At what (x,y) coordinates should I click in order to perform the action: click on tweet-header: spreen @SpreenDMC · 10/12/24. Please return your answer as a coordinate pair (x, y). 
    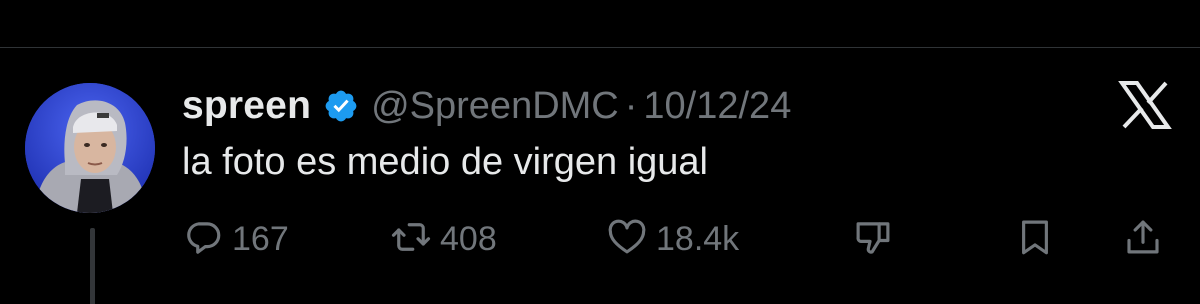
    Looking at the image, I should click on (486, 106).